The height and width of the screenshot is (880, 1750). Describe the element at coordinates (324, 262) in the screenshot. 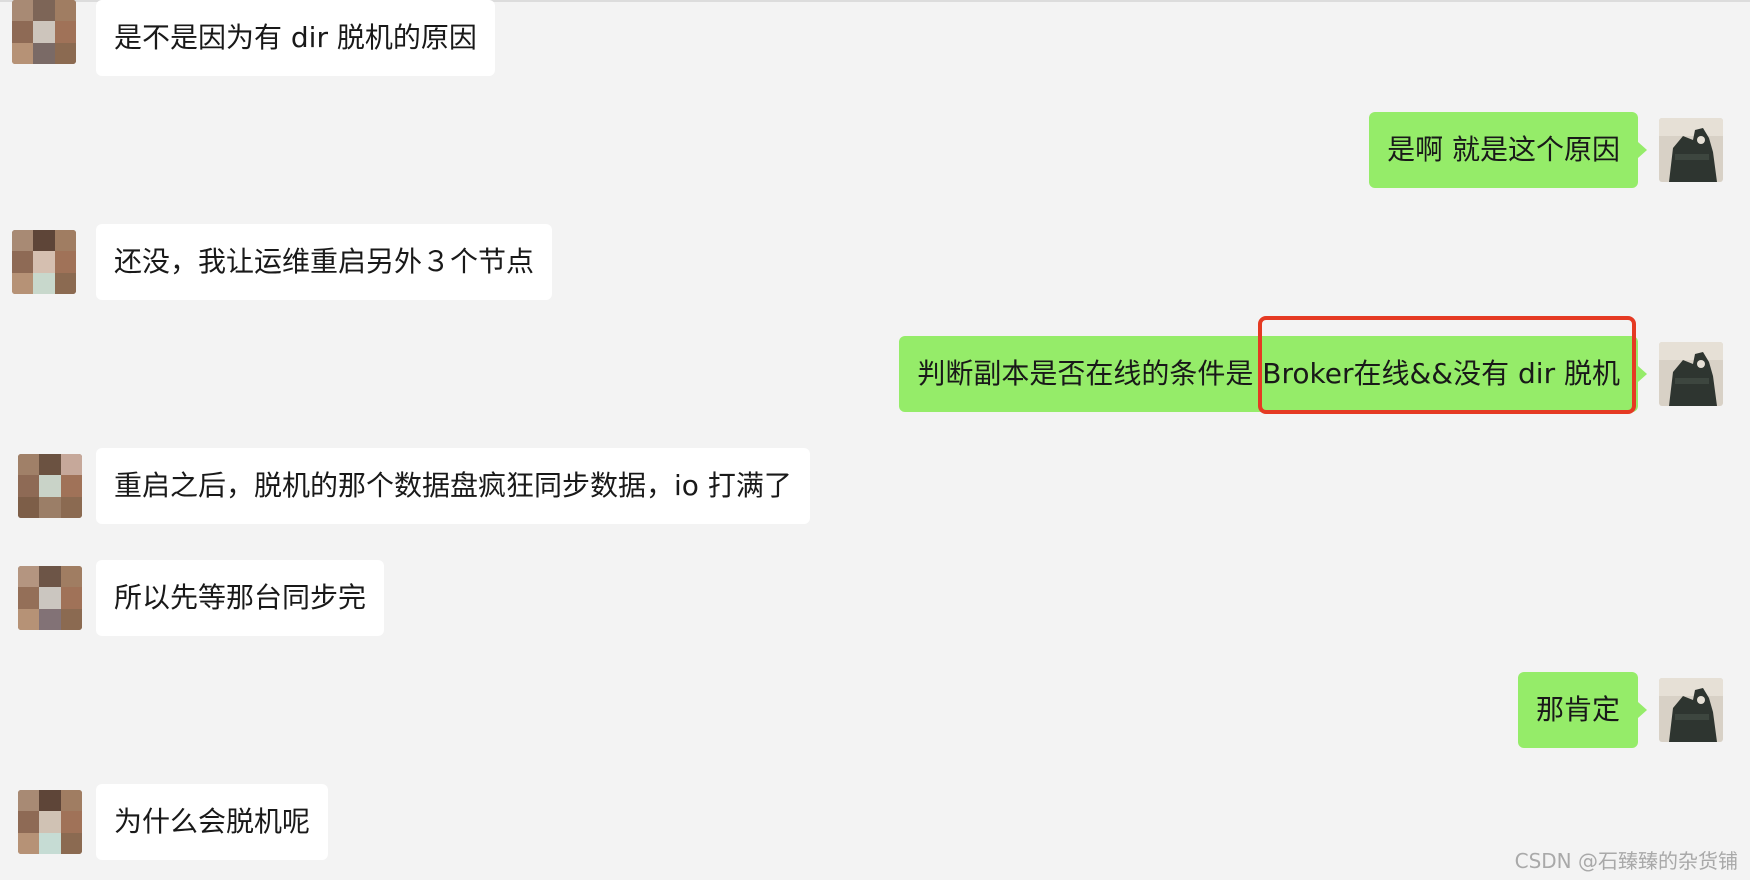

I see `message-bubble-incoming: 还没，我让运维重启另外３个节点` at that location.